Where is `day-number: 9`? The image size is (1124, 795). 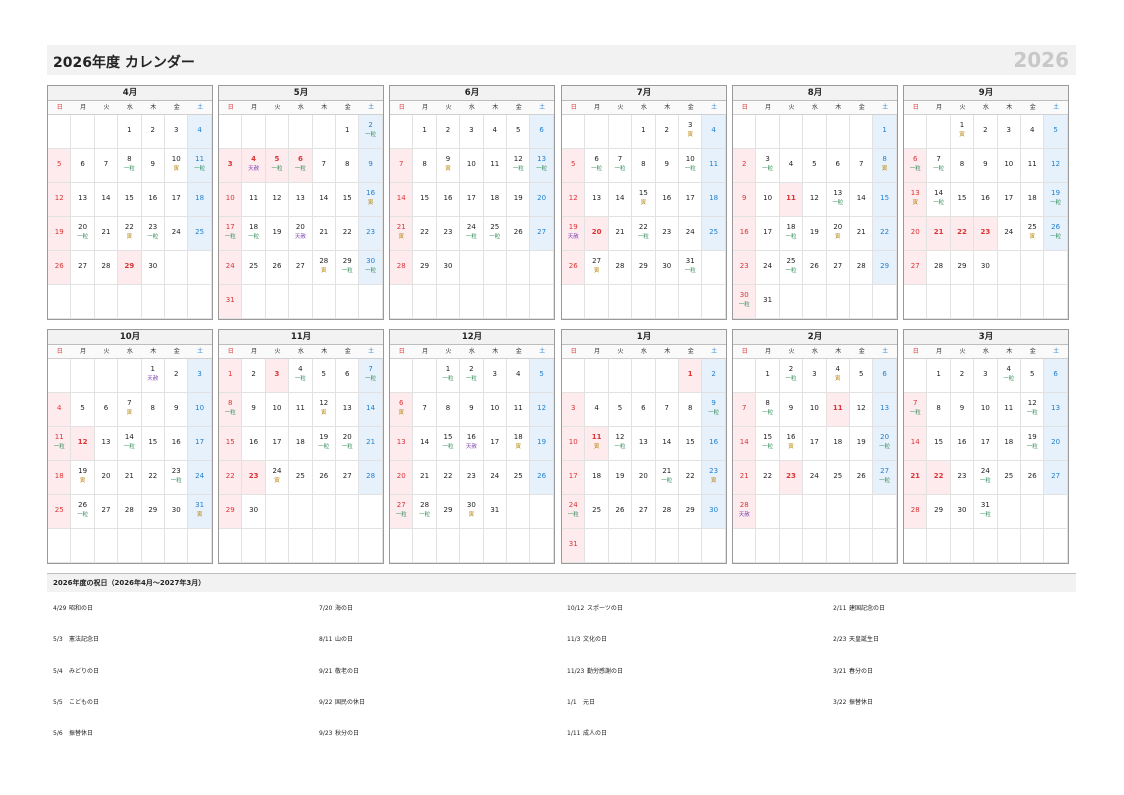
day-number: 9 is located at coordinates (176, 408).